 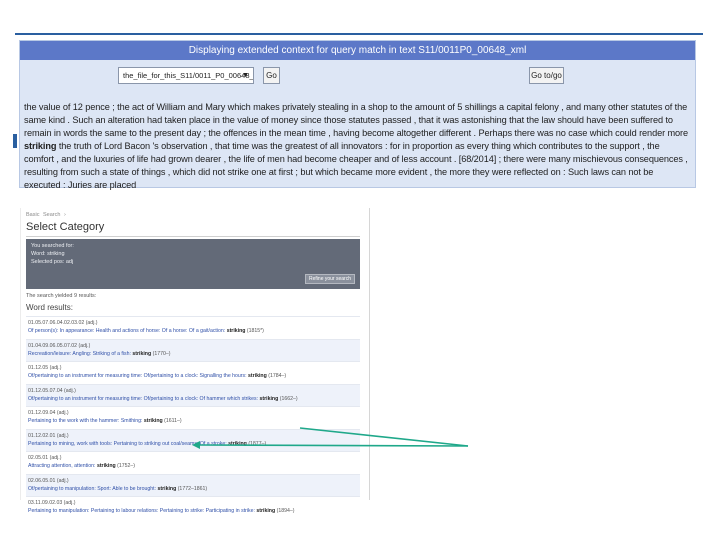 I want to click on result-date: (1662–), so click(x=288, y=398).